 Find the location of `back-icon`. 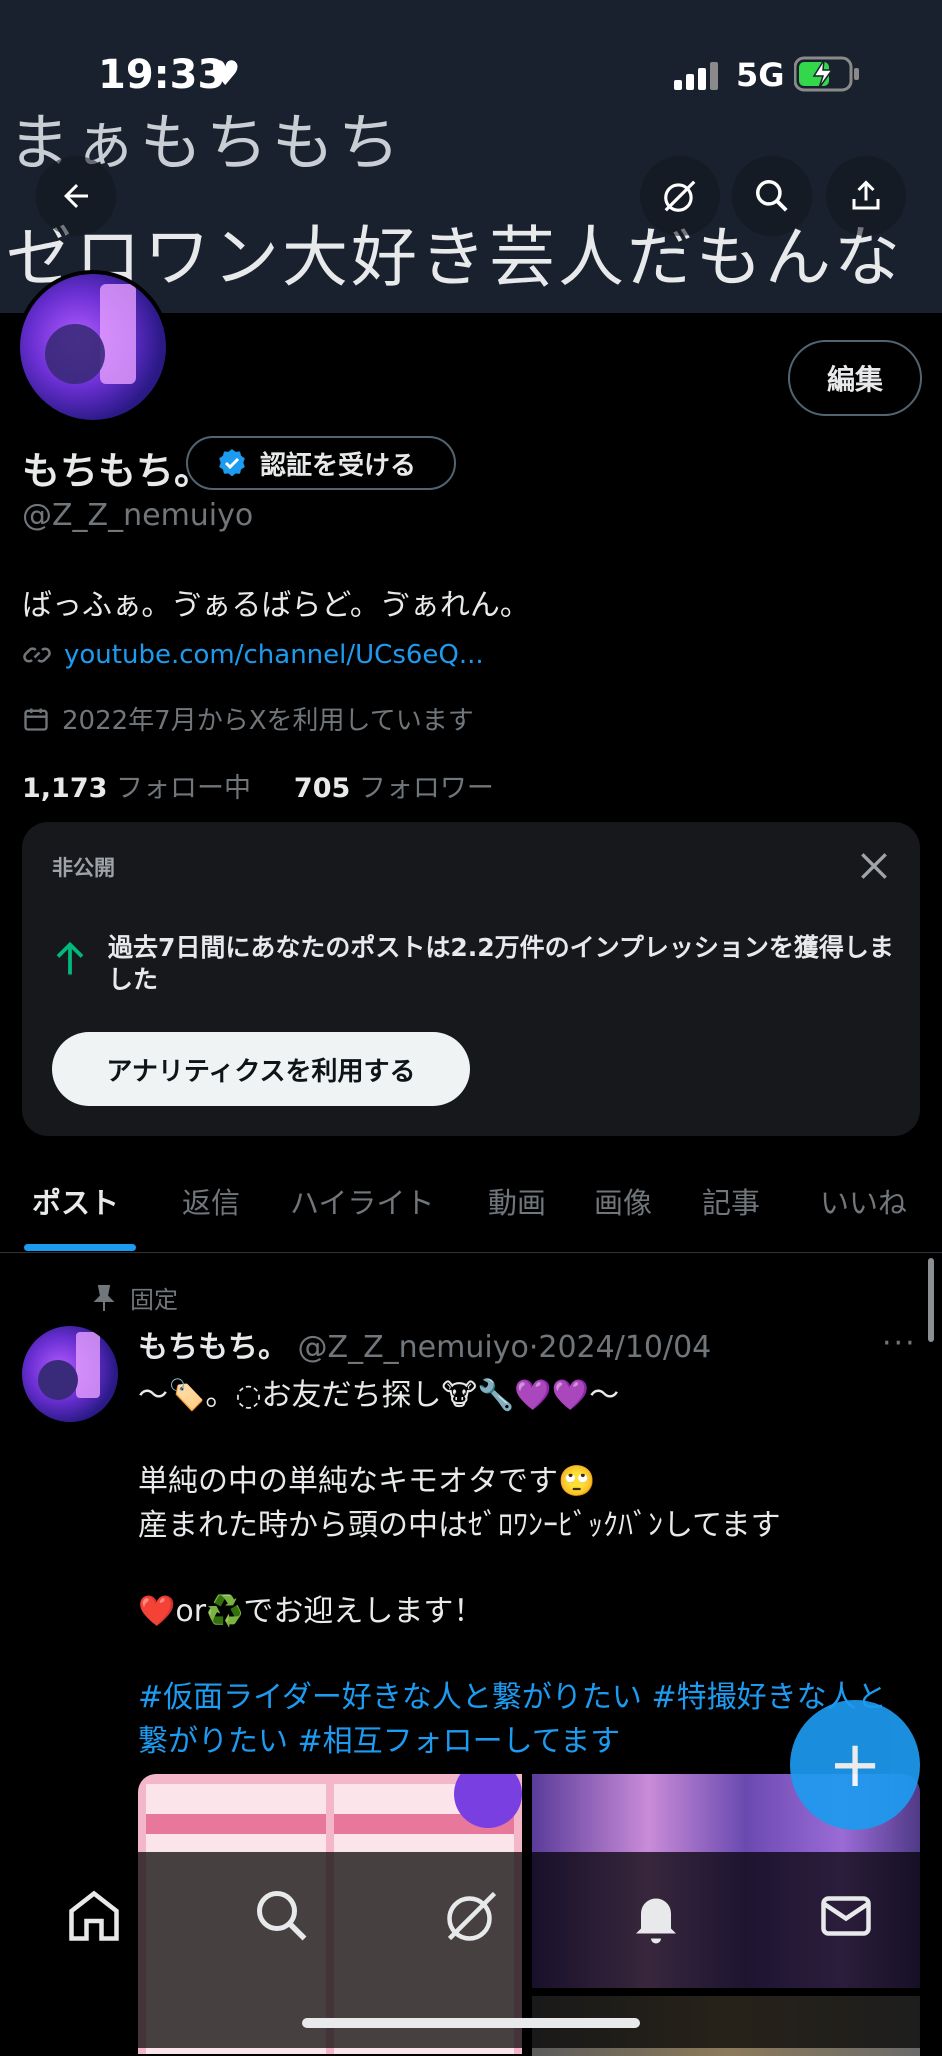

back-icon is located at coordinates (76, 196).